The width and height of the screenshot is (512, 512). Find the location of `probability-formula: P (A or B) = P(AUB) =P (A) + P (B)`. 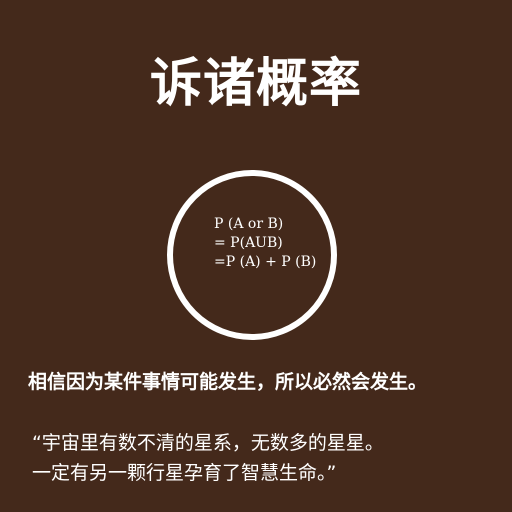

probability-formula: P (A or B) = P(AUB) =P (A) + P (B) is located at coordinates (265, 243).